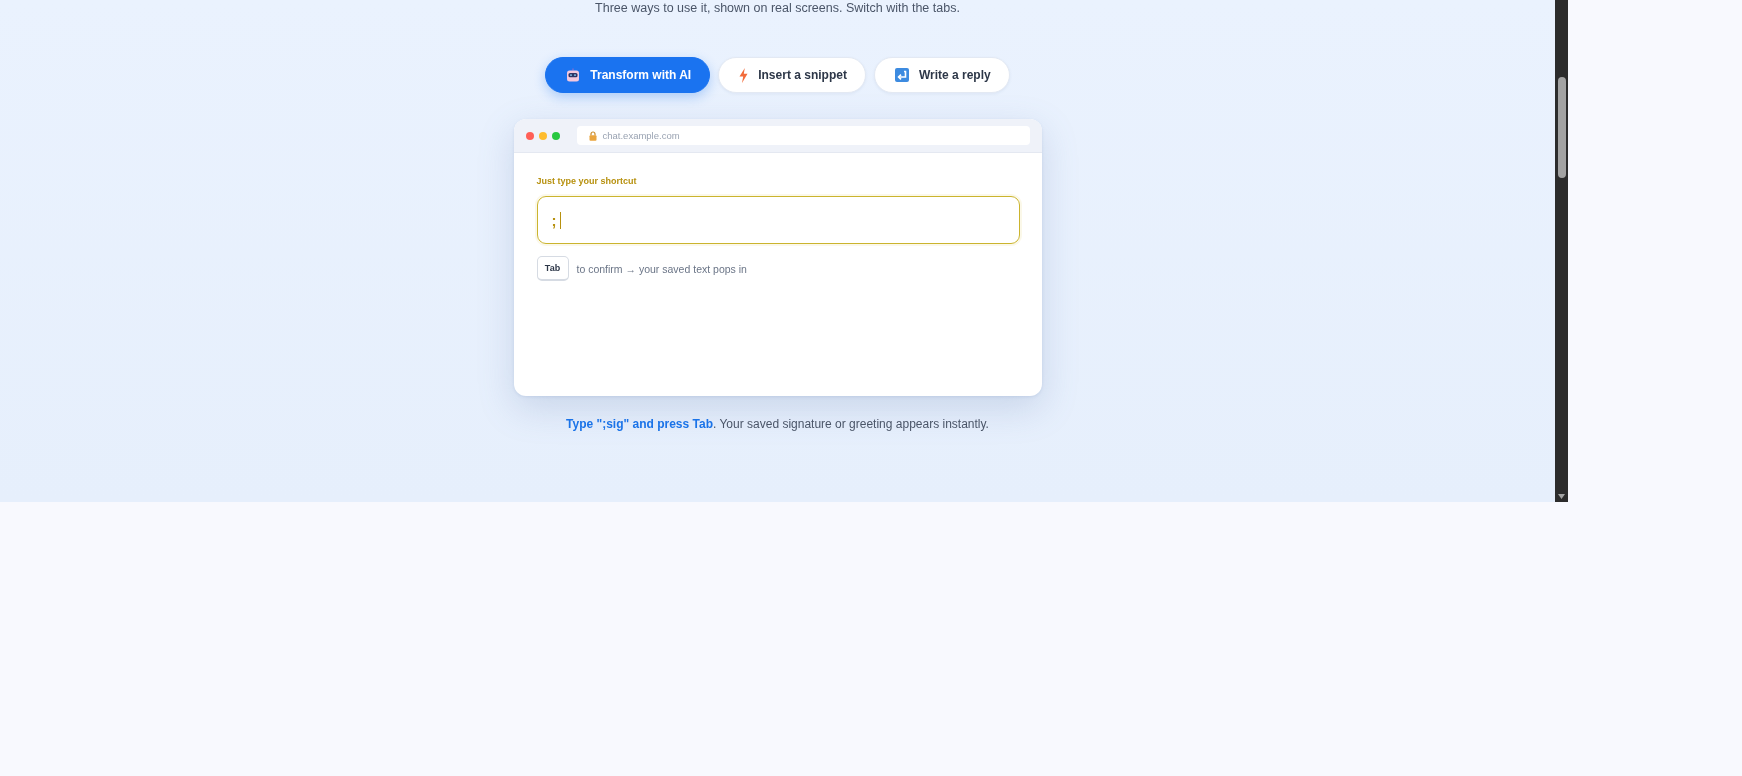 The height and width of the screenshot is (776, 1742). What do you see at coordinates (778, 220) in the screenshot?
I see `shortcut-input-field: ;` at bounding box center [778, 220].